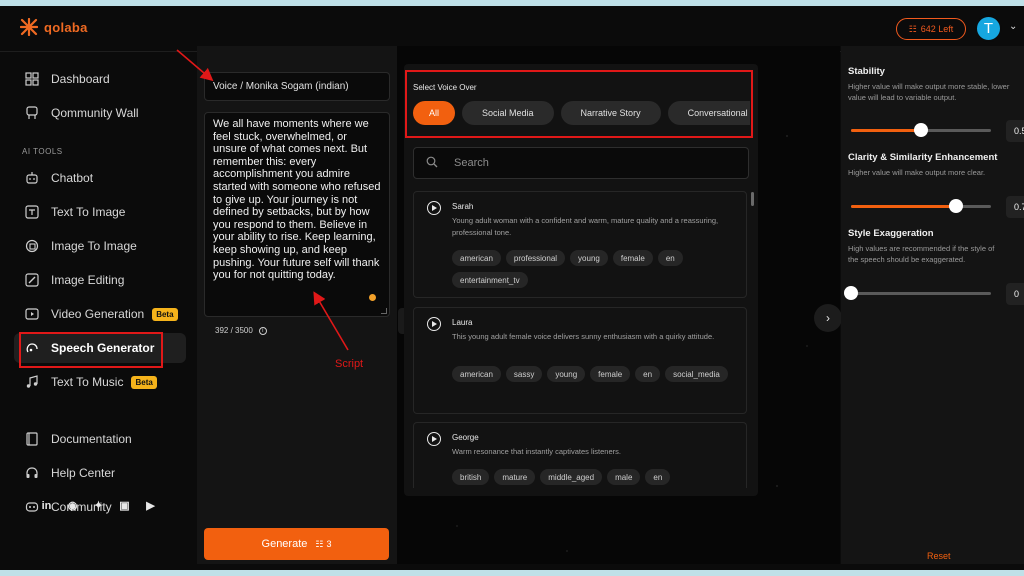 Image resolution: width=1024 pixels, height=576 pixels. Describe the element at coordinates (988, 28) in the screenshot. I see `avatar: T` at that location.